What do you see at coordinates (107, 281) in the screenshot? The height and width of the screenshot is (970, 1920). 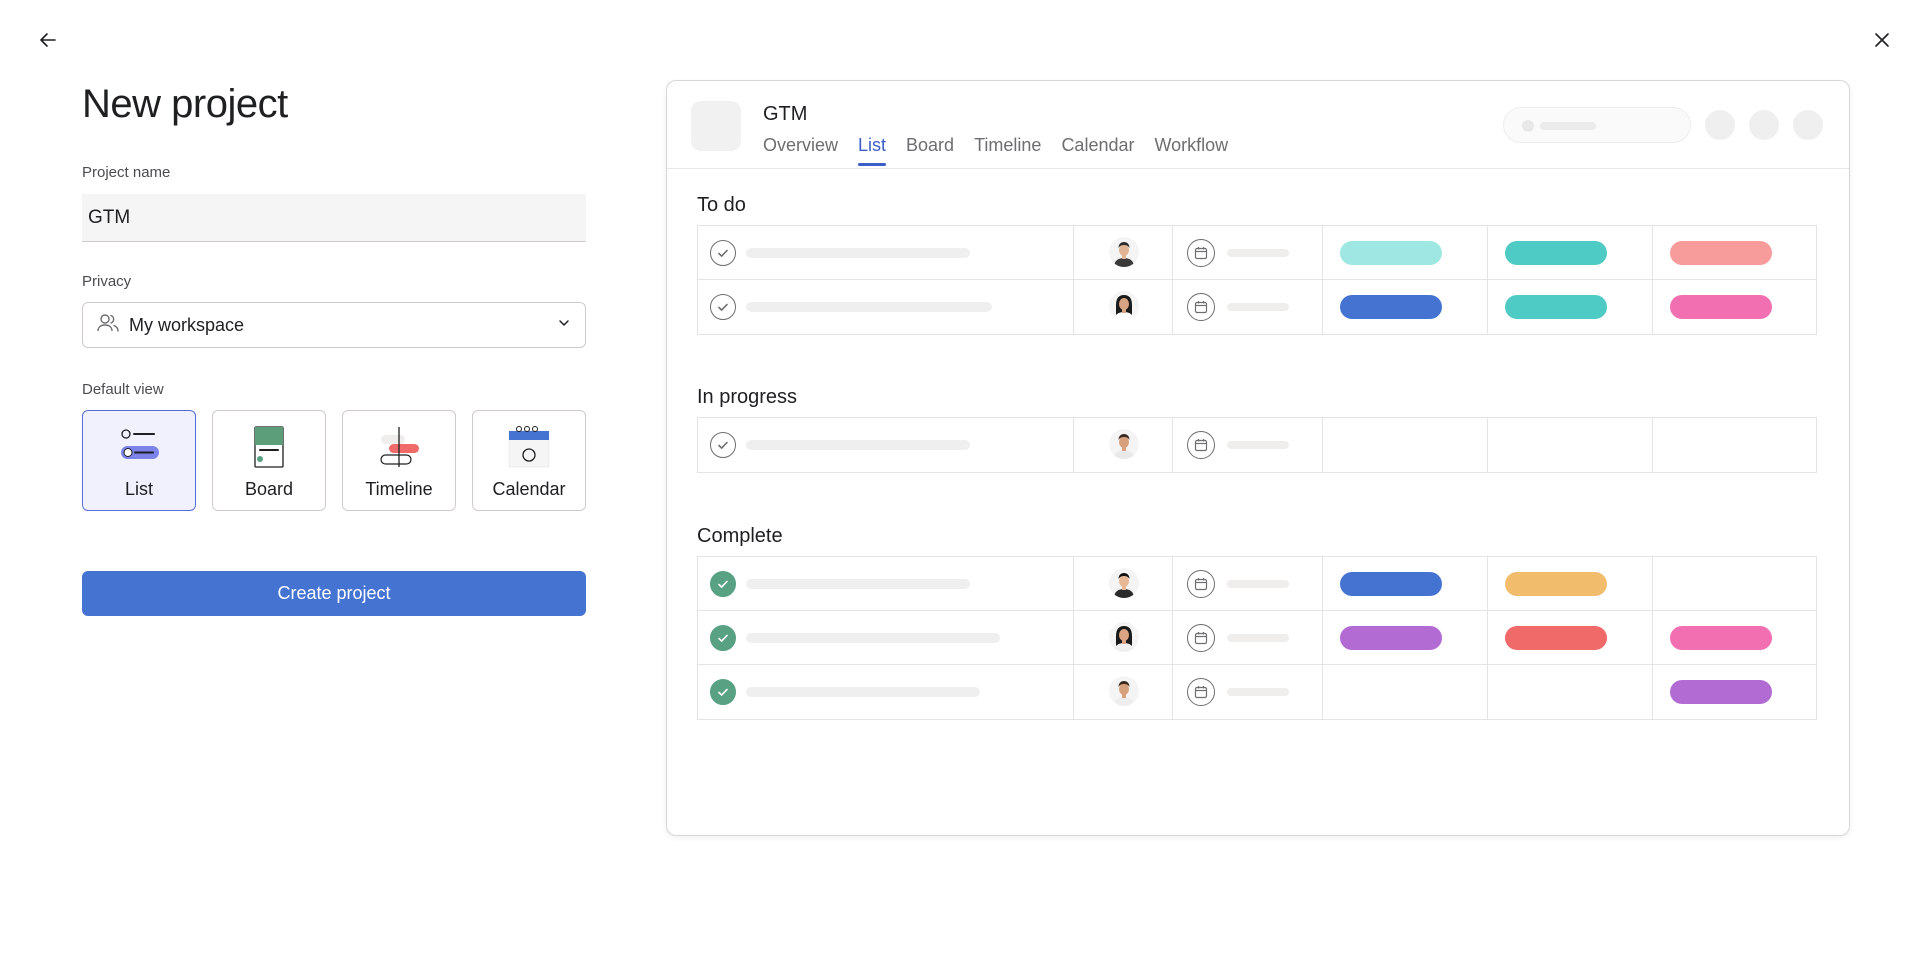 I see `privacy-label: Privacy` at bounding box center [107, 281].